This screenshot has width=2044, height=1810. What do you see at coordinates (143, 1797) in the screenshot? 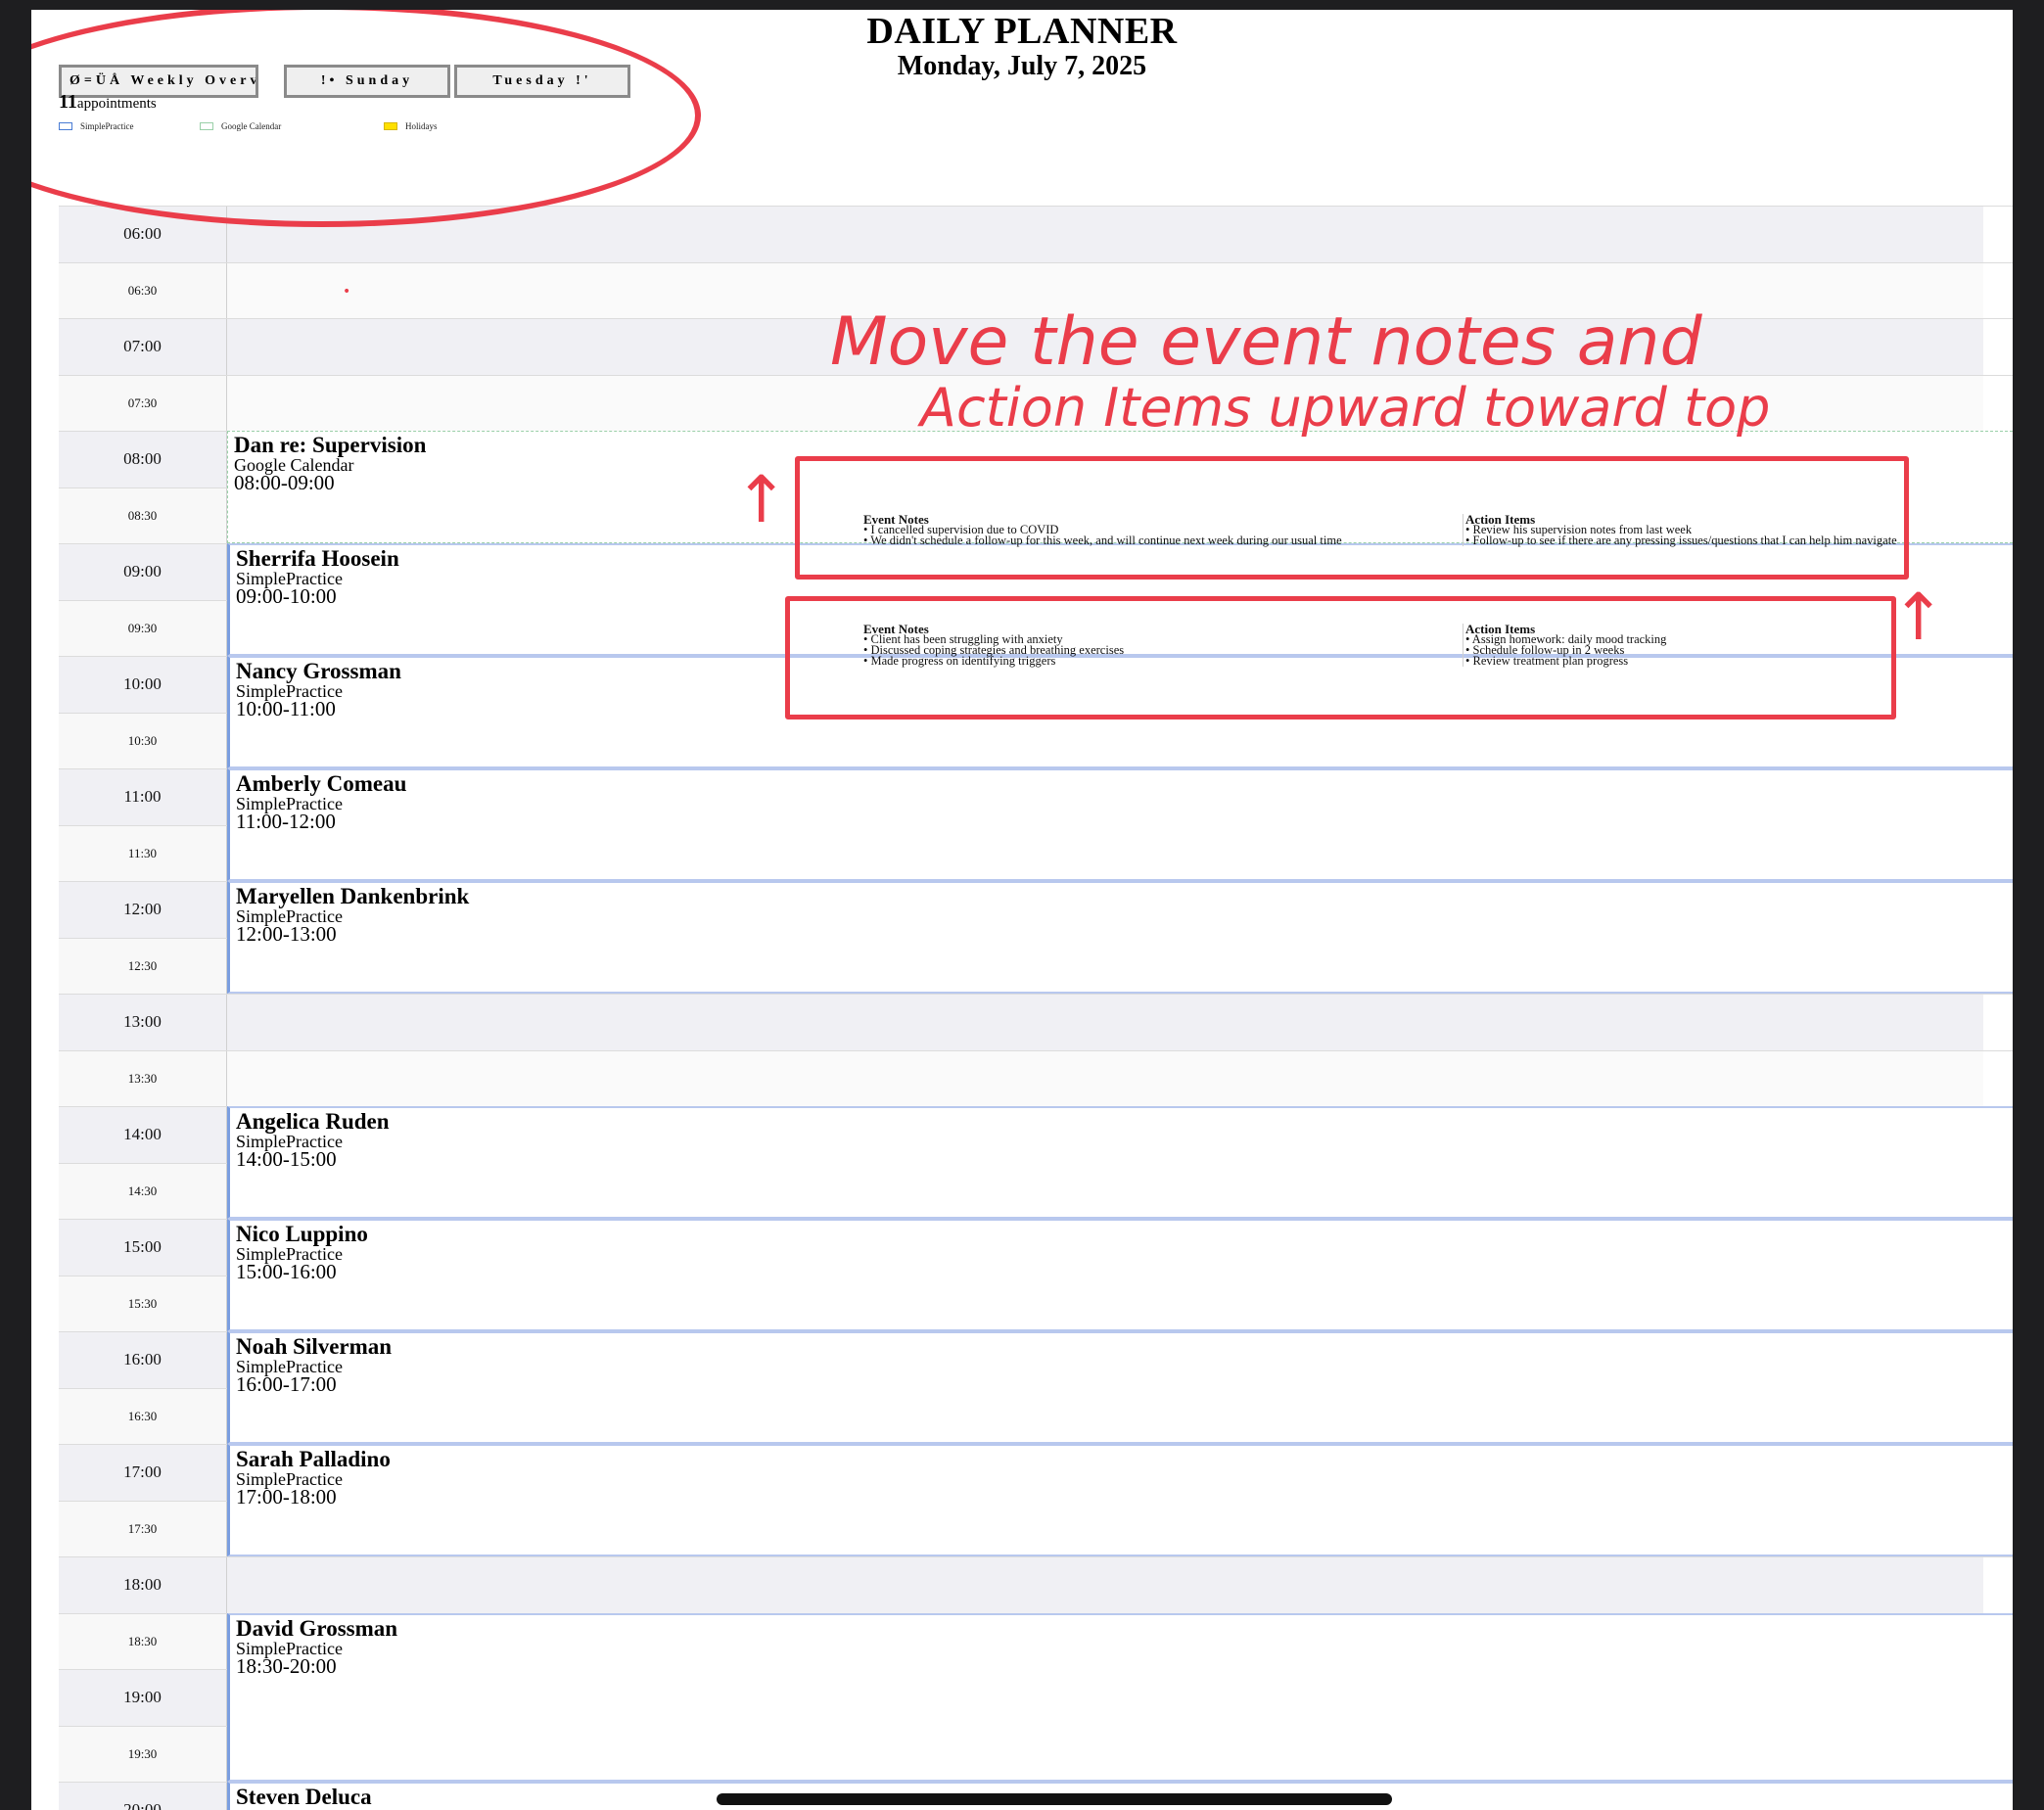
I see `time-label: 20:00` at bounding box center [143, 1797].